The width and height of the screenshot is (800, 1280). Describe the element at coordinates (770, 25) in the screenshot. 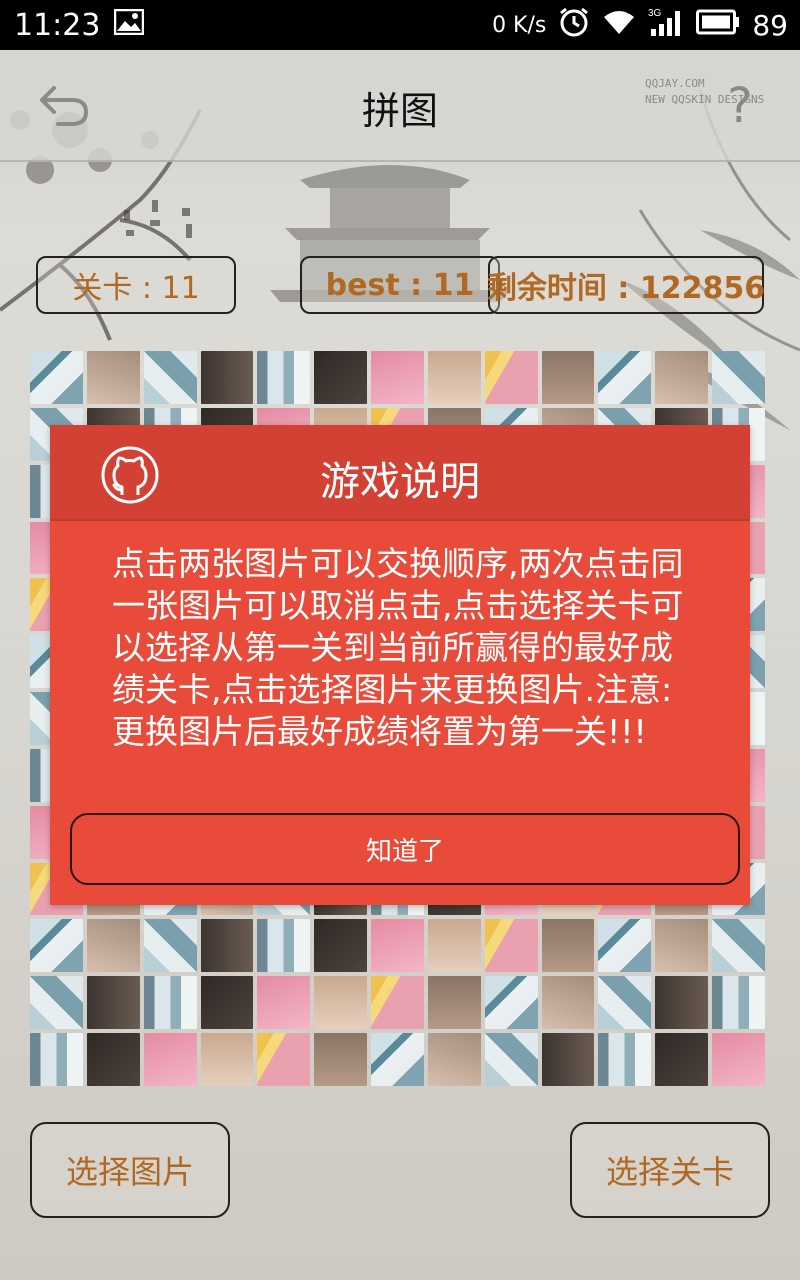

I see `battery-level: 89` at that location.